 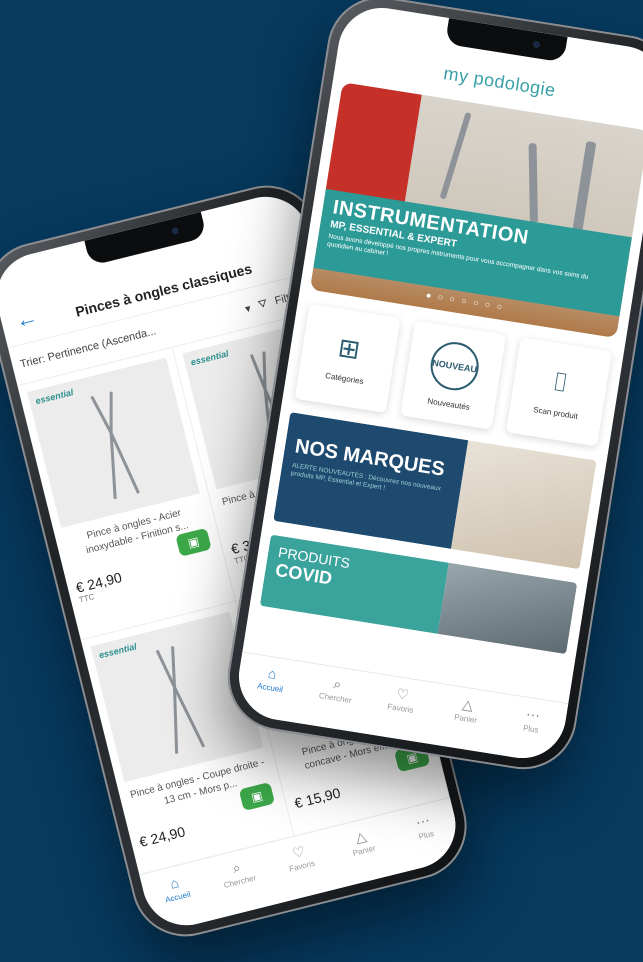 What do you see at coordinates (560, 381) in the screenshot?
I see `camera-icon: ⌷` at bounding box center [560, 381].